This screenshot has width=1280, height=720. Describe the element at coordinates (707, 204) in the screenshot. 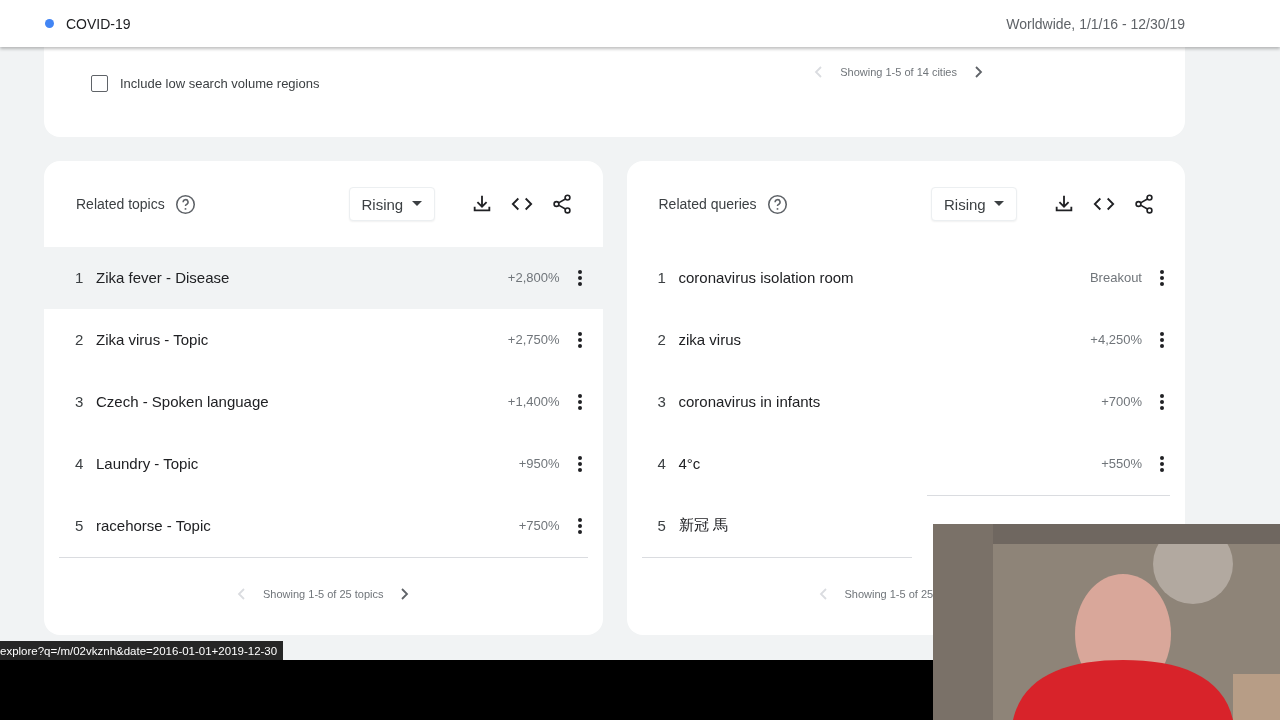

I see `panel-title: Related queries` at that location.